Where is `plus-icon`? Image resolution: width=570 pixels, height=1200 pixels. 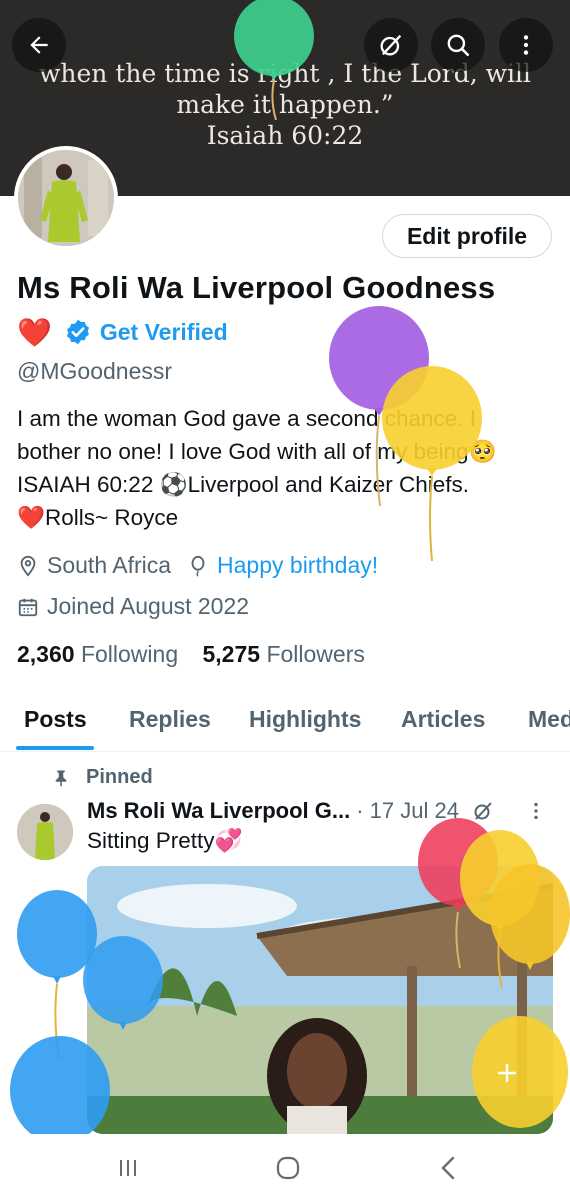
plus-icon is located at coordinates (507, 1073).